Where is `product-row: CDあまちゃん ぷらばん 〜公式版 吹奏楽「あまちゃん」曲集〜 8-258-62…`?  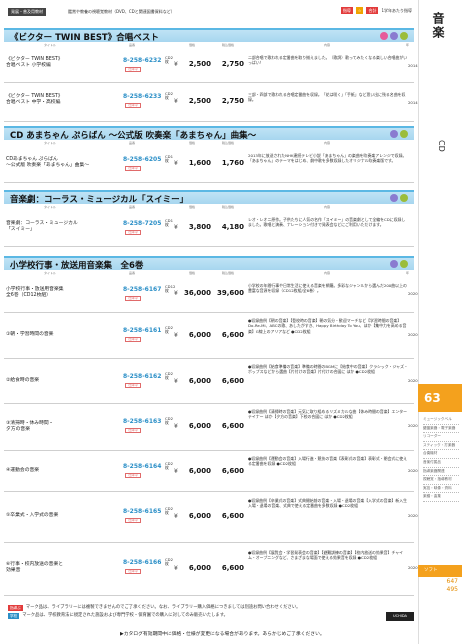
product-row: CDあまちゃん ぷらばん 〜公式版 吹奏楽「あまちゃん」曲集〜 8-258-62… is located at coordinates (209, 165).